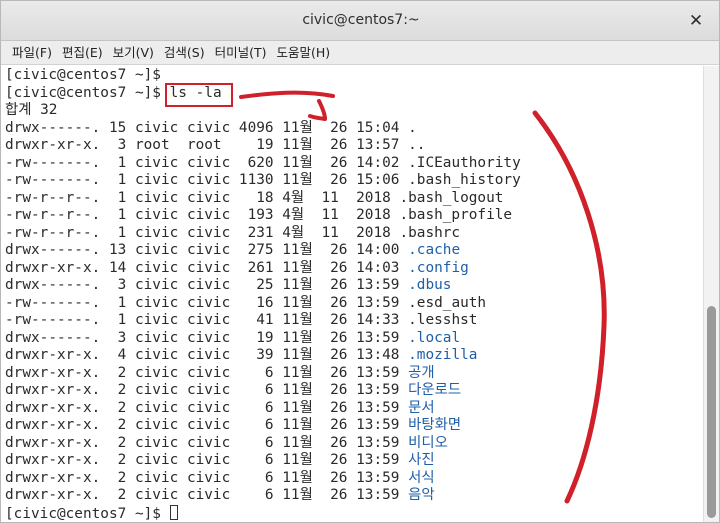  What do you see at coordinates (434, 337) in the screenshot?
I see `directory-name: .local` at bounding box center [434, 337].